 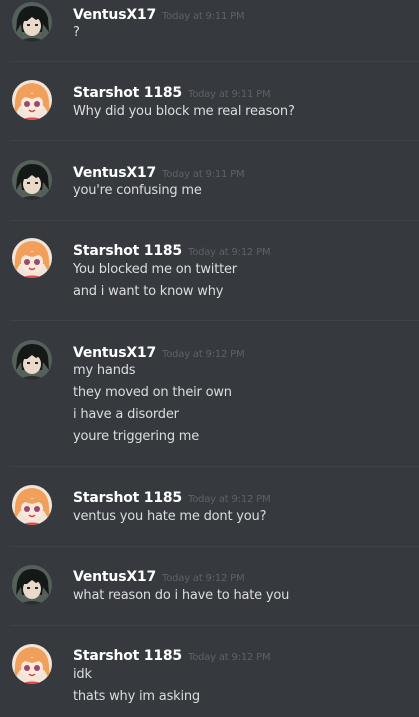 What do you see at coordinates (136, 436) in the screenshot?
I see `message-text: youre triggering me` at bounding box center [136, 436].